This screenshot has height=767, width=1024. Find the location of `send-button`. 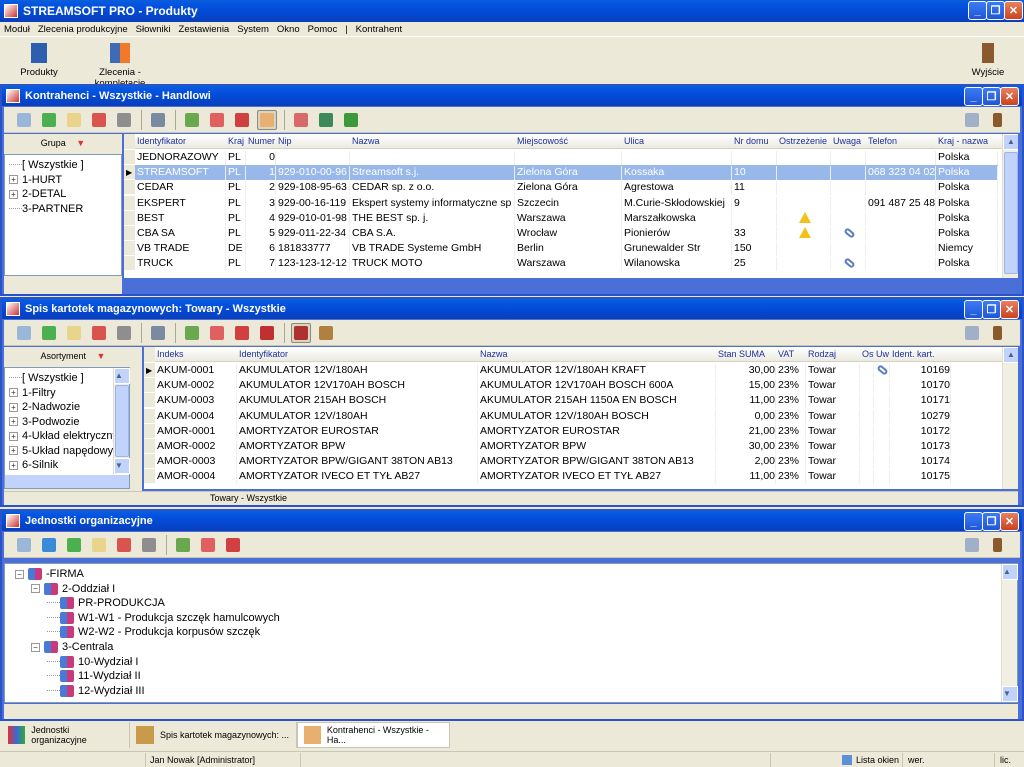

send-button is located at coordinates (301, 120).